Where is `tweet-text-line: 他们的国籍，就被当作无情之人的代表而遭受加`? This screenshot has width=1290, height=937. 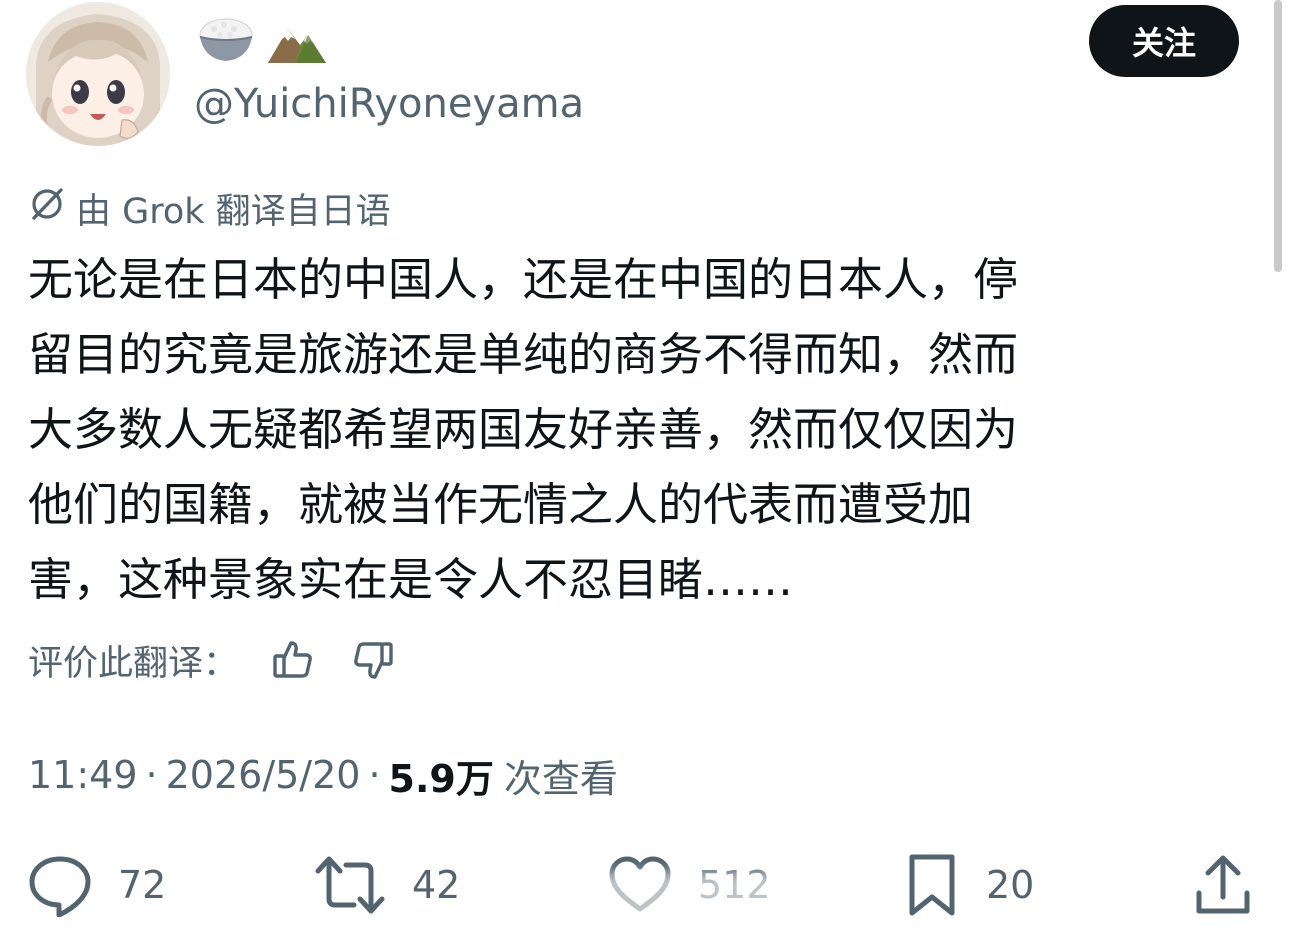 tweet-text-line: 他们的国籍，就被当作无情之人的代表而遭受加 is located at coordinates (501, 504).